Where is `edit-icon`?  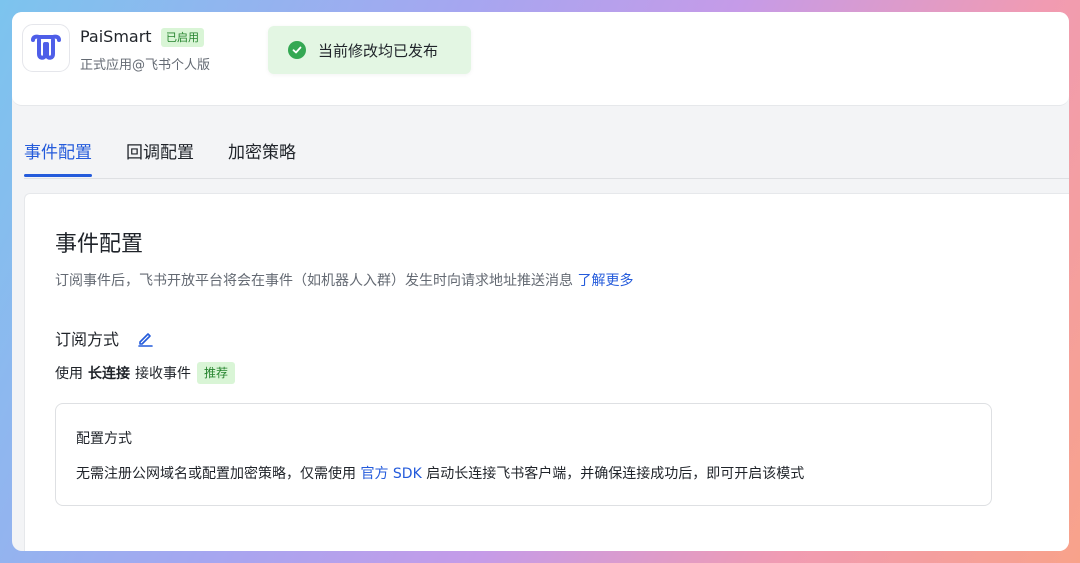
edit-icon is located at coordinates (145, 338).